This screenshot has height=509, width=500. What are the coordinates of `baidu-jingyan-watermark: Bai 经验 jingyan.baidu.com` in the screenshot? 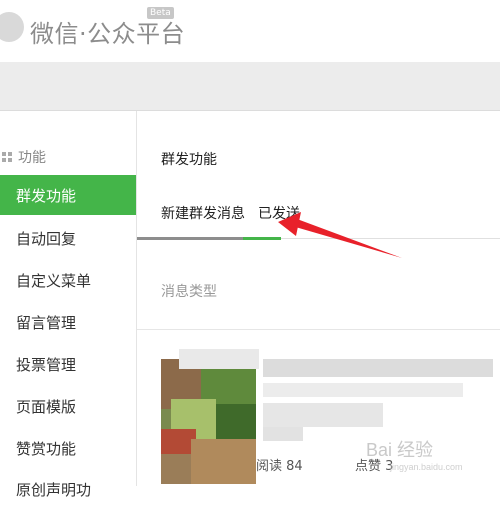 It's located at (428, 455).